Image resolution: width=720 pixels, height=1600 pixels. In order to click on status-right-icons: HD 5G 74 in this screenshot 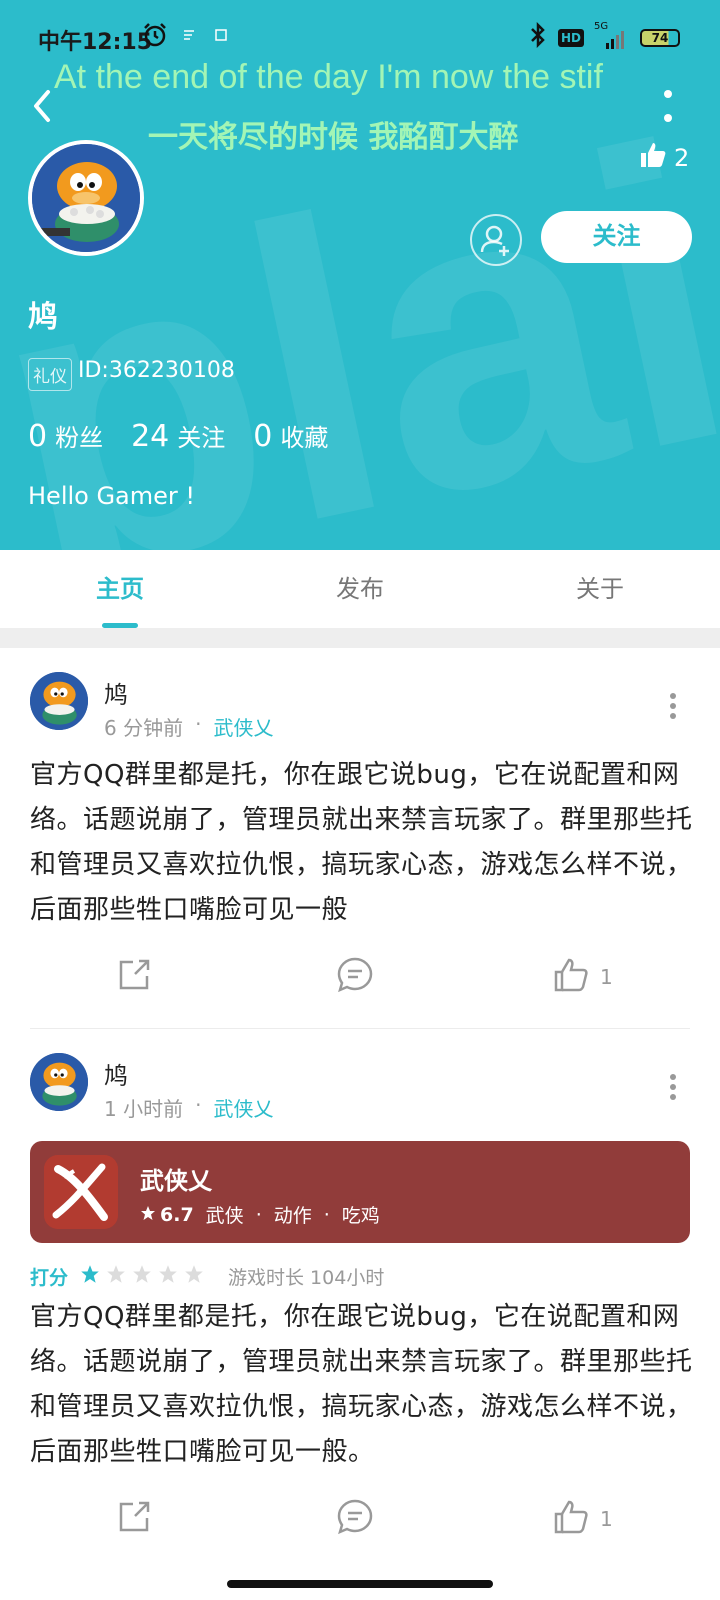, I will do `click(604, 37)`.